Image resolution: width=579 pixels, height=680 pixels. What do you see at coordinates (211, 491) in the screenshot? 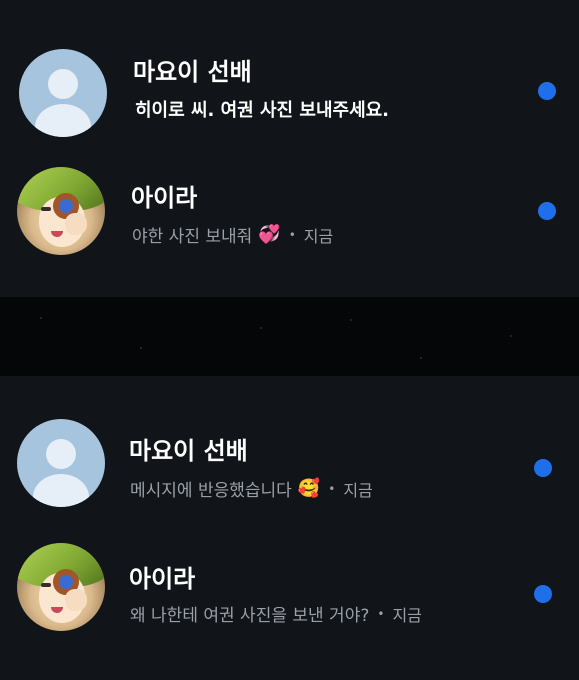
I see `message-text: 메시지에 반응했습니다` at bounding box center [211, 491].